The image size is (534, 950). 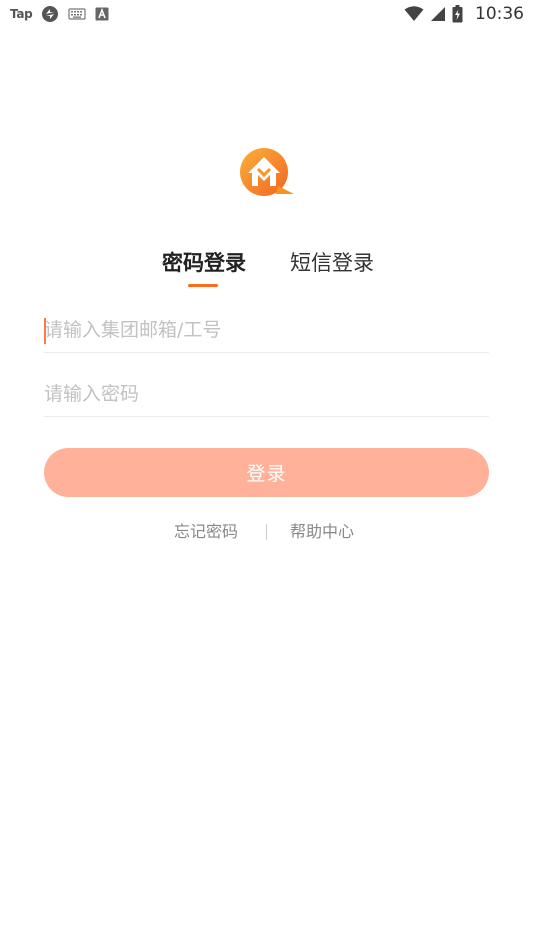 I want to click on cell-signal-icon, so click(x=438, y=14).